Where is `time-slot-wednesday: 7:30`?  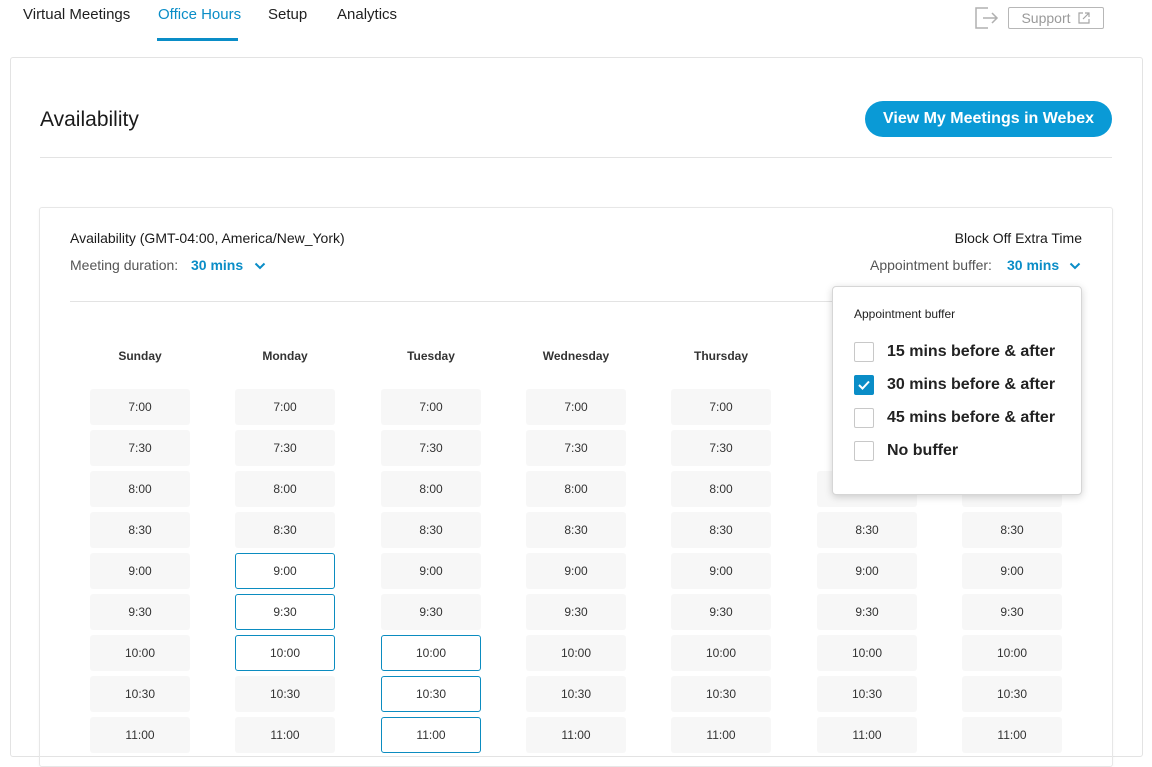
time-slot-wednesday: 7:30 is located at coordinates (576, 448).